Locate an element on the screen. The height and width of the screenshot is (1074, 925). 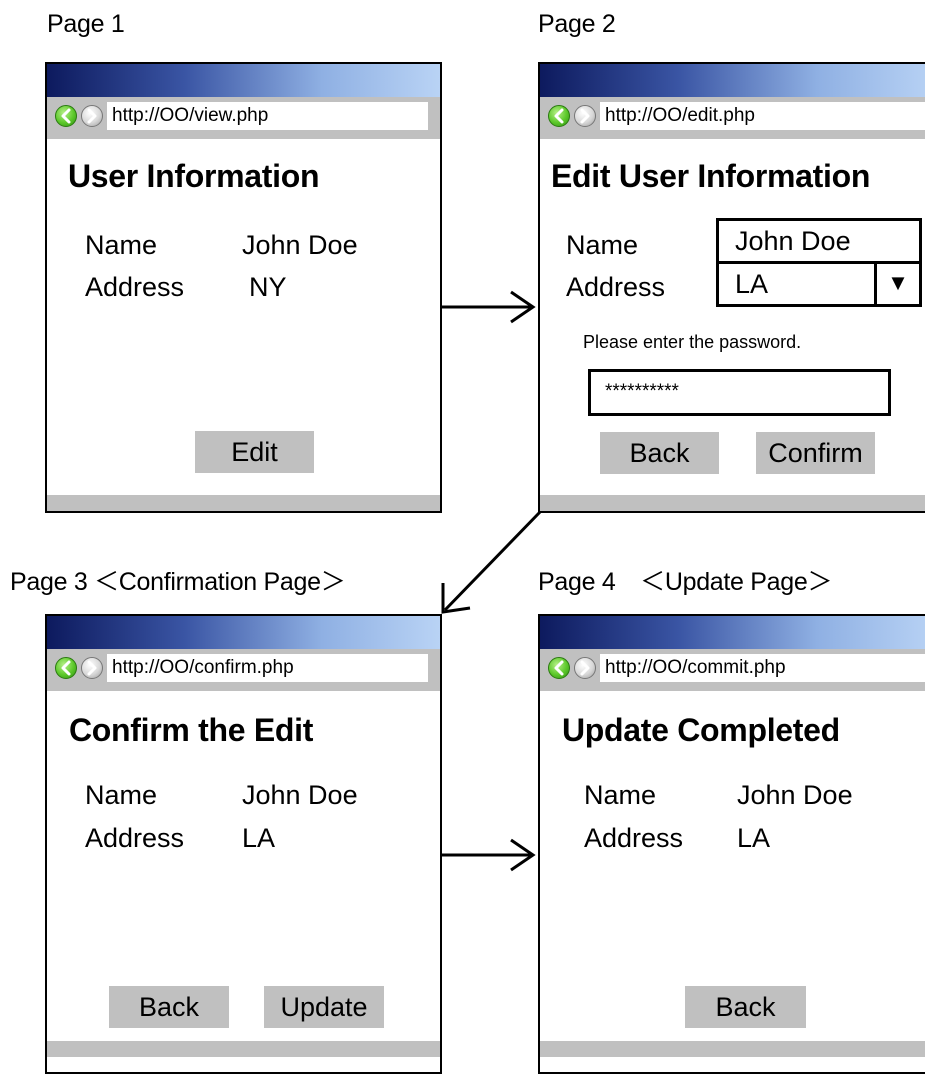
address-bar: http://OO/view.php is located at coordinates (243, 118).